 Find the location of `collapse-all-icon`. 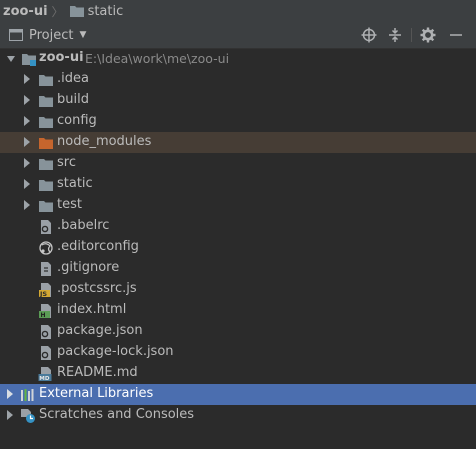

collapse-all-icon is located at coordinates (395, 35).